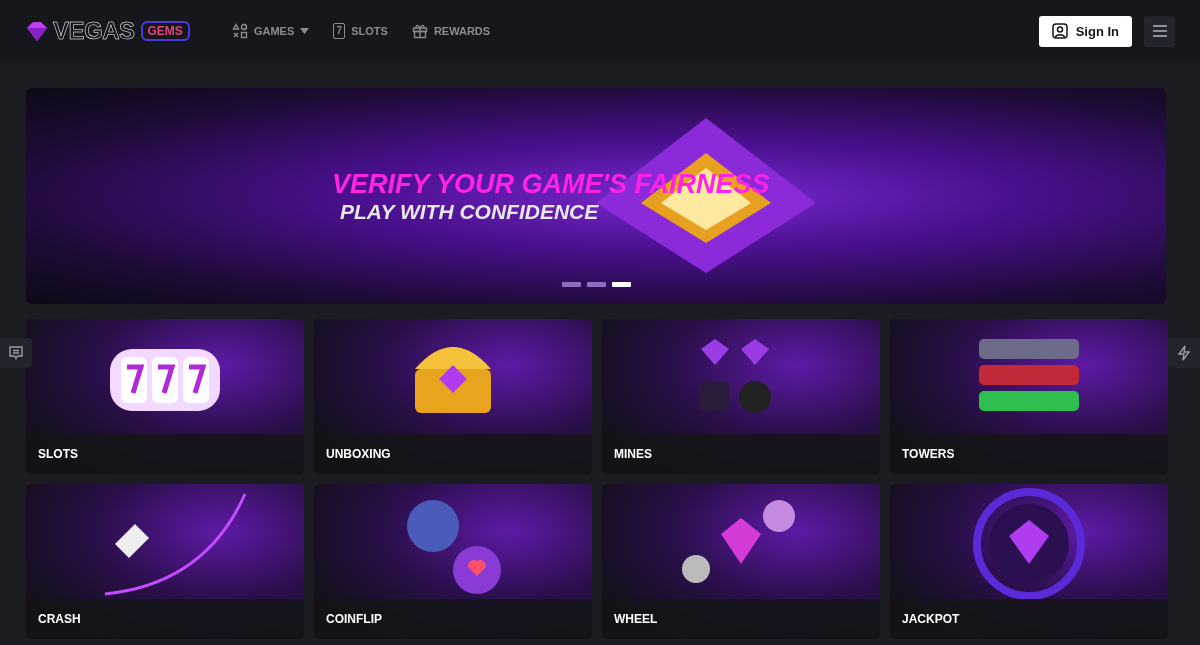 The image size is (1200, 645). Describe the element at coordinates (339, 31) in the screenshot. I see `seven-icon: 7` at that location.